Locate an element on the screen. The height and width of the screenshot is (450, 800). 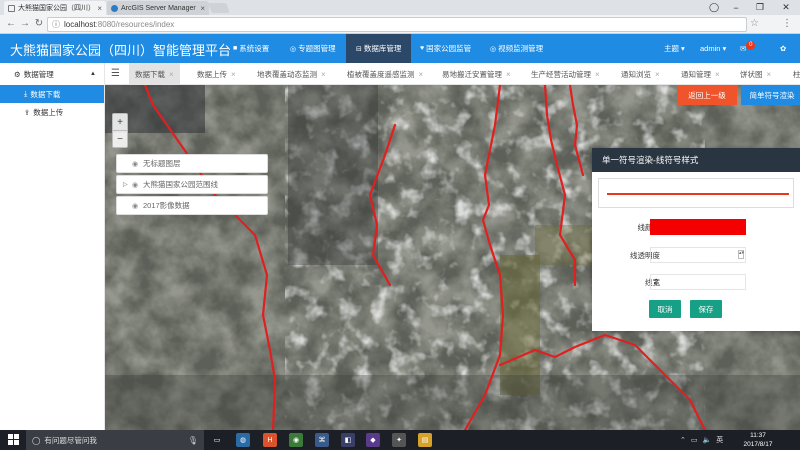
input-language: 英 is located at coordinates (719, 440).